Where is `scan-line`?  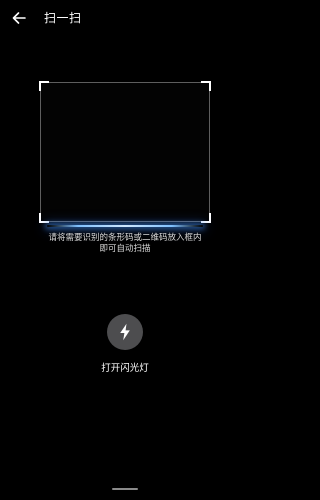
scan-line is located at coordinates (125, 226).